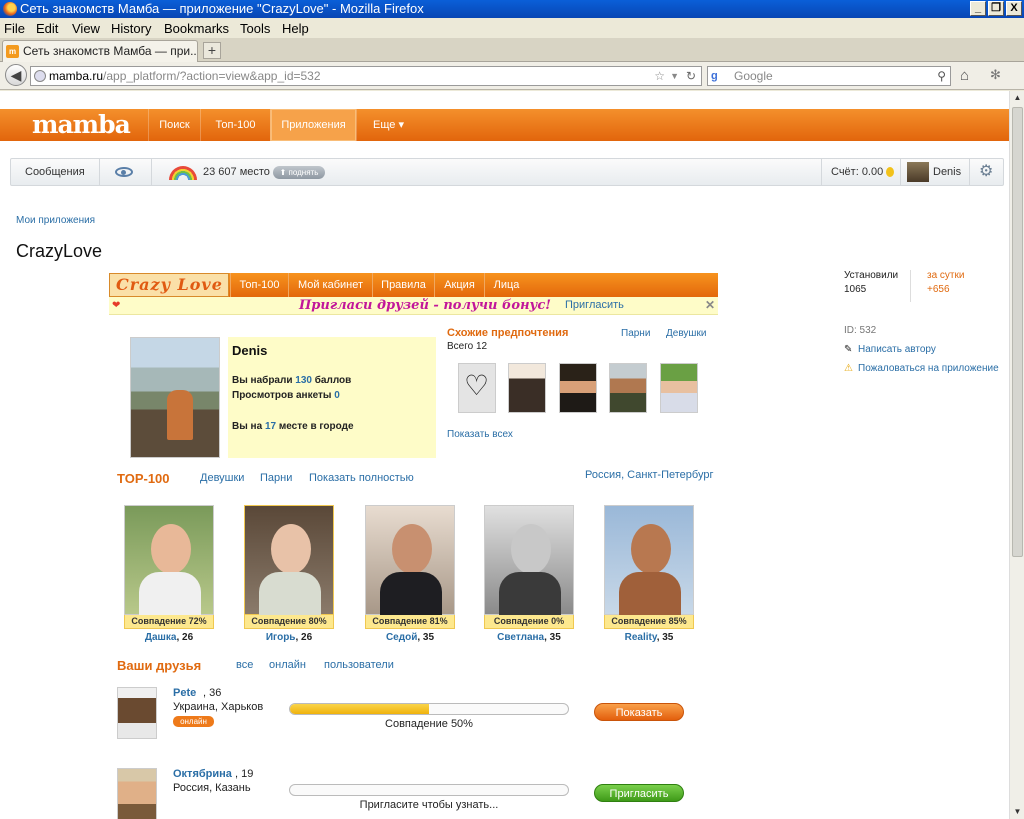 Image resolution: width=1024 pixels, height=819 pixels. Describe the element at coordinates (649, 475) in the screenshot. I see `region-link: Россия, Санкт-Петербург` at that location.